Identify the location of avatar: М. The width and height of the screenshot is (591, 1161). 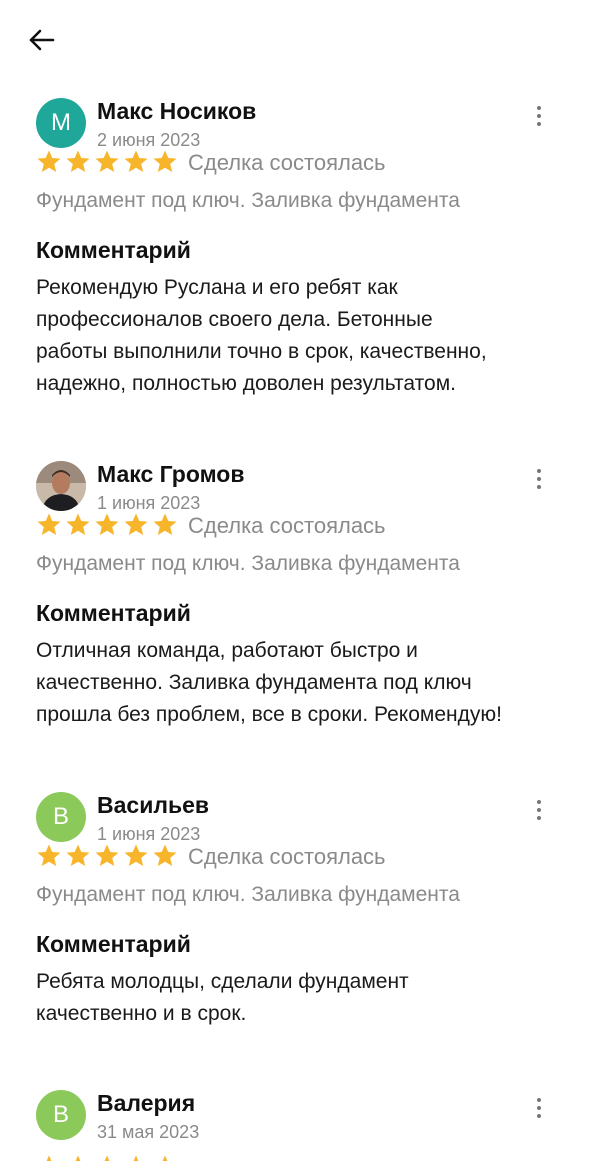
(61, 123).